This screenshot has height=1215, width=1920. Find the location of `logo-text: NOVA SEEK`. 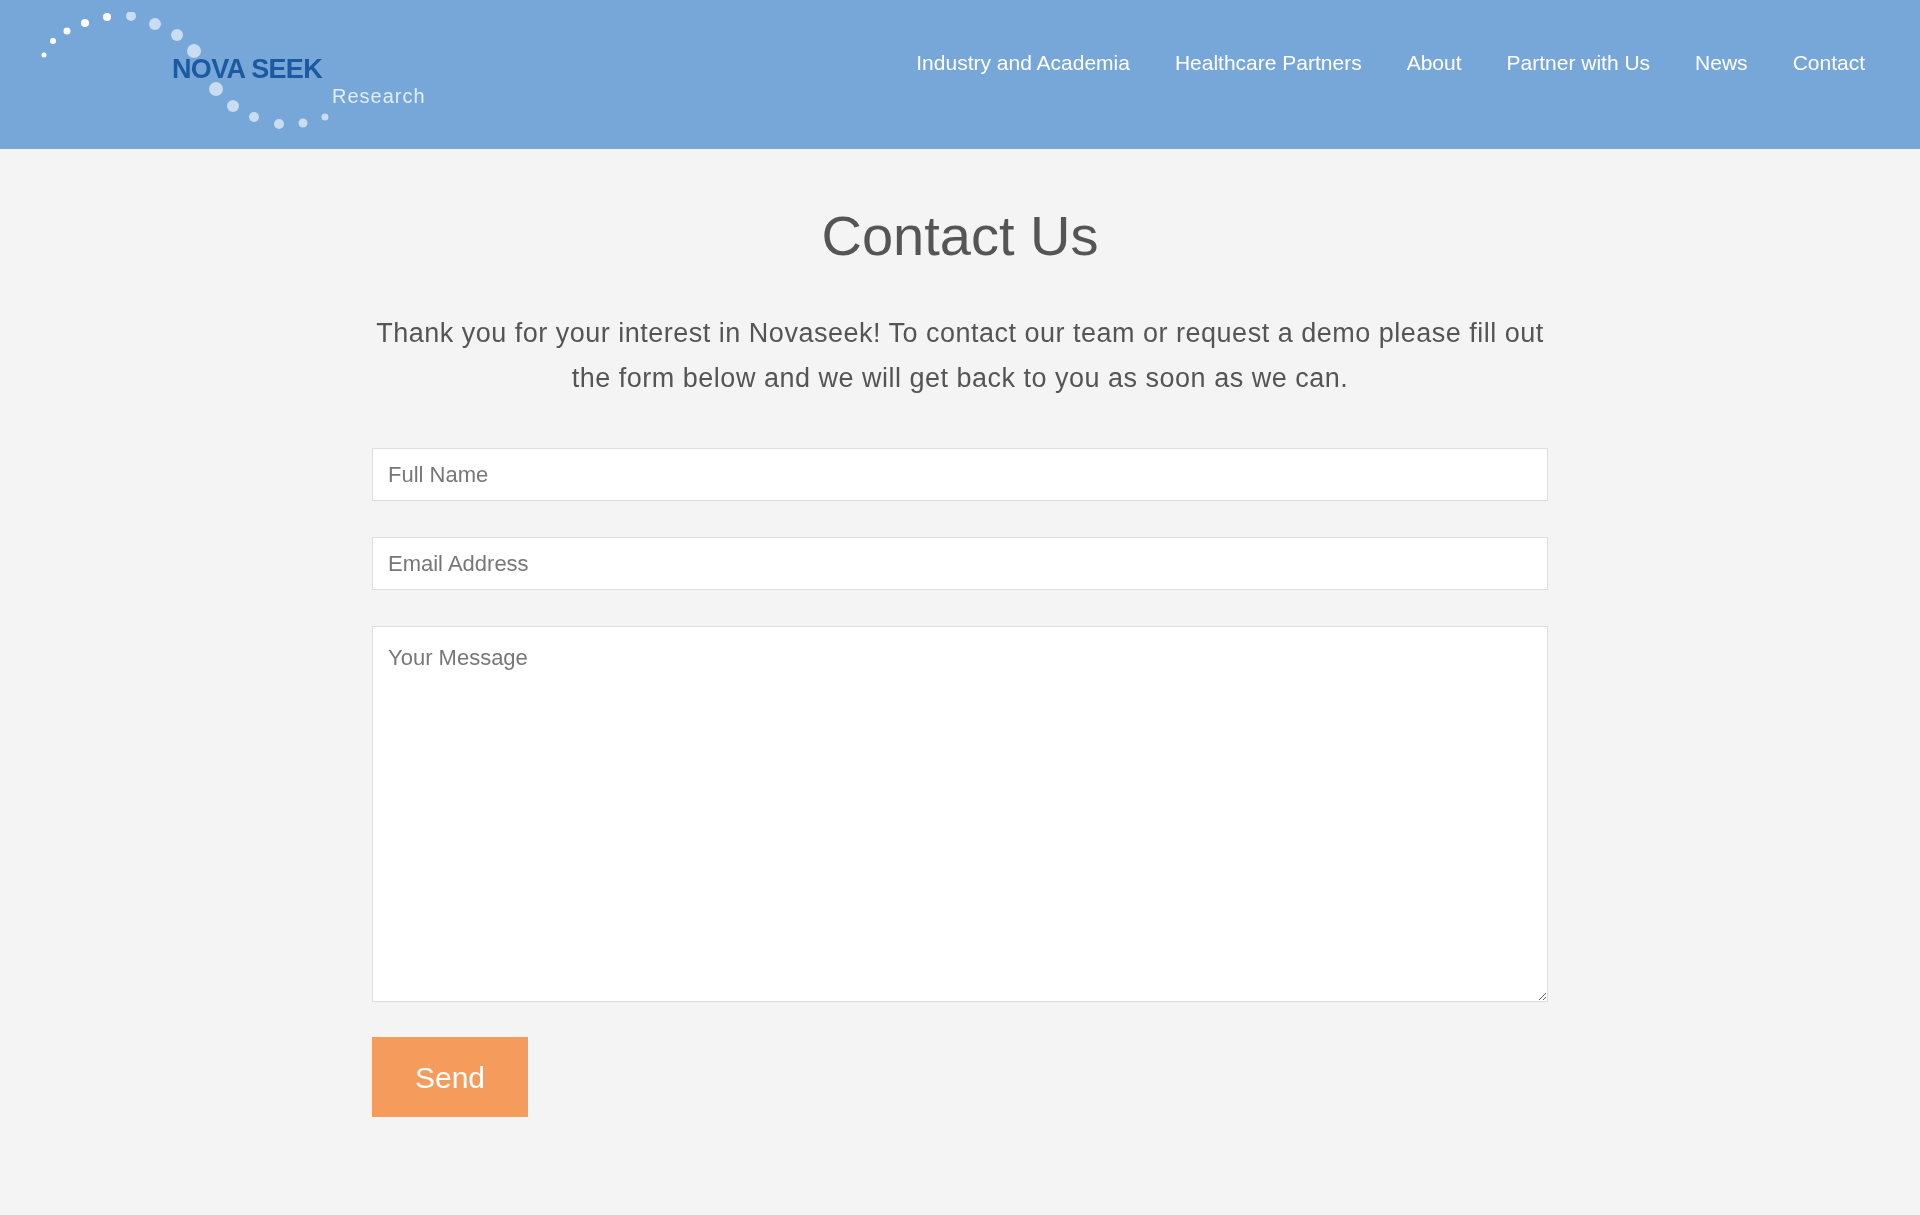

logo-text: NOVA SEEK is located at coordinates (247, 69).